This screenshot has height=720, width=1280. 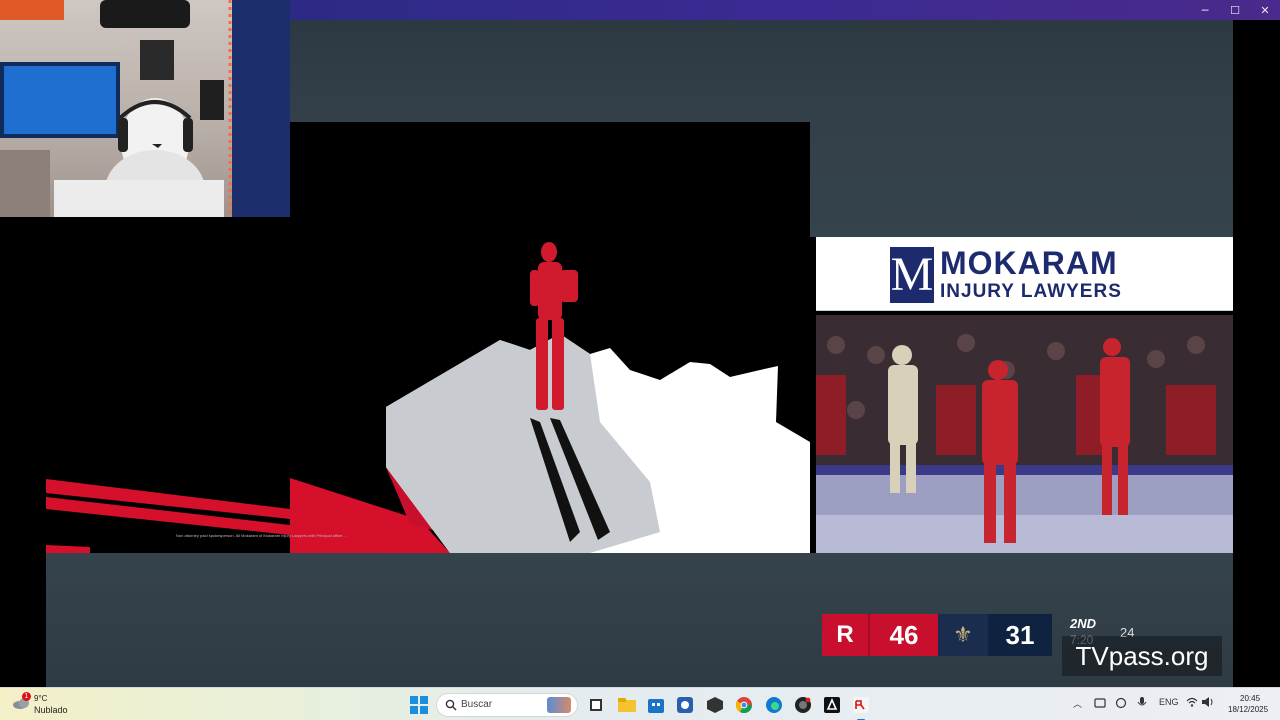 I want to click on sponsor-banner: M MOKARAM INJURY LAWYERS, so click(x=1024, y=274).